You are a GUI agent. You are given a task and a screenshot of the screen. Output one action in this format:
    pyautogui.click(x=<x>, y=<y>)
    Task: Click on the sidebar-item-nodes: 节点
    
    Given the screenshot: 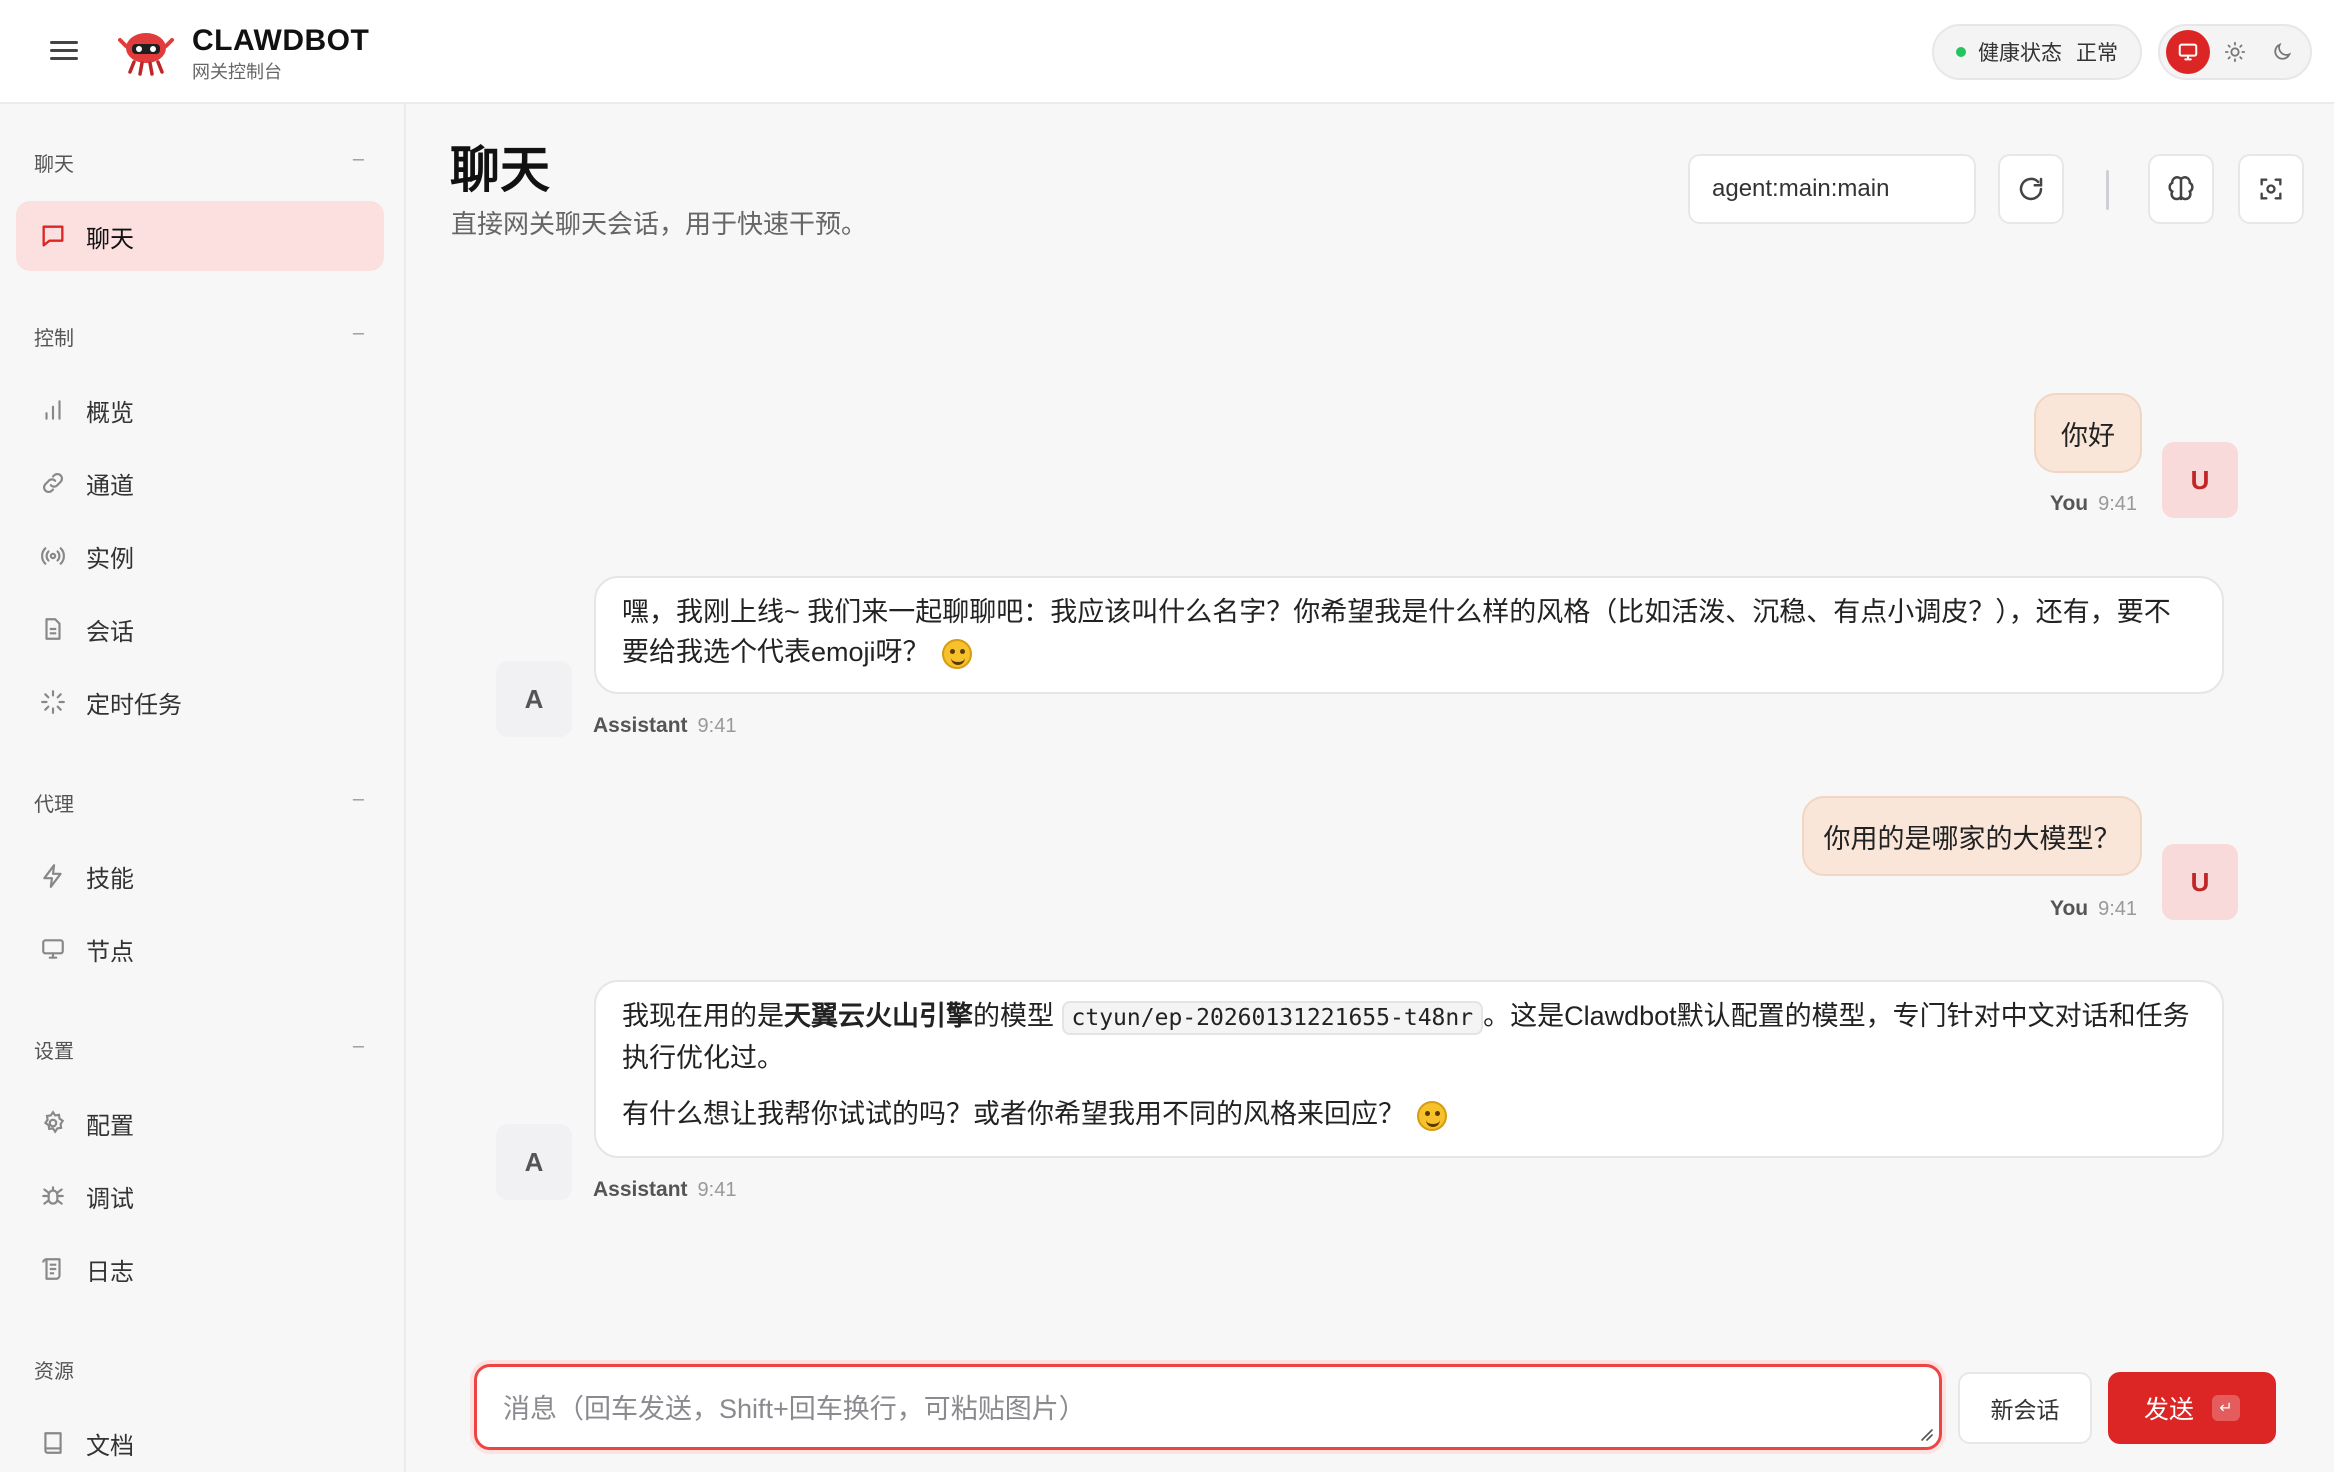 What is the action you would take?
    pyautogui.click(x=200, y=949)
    